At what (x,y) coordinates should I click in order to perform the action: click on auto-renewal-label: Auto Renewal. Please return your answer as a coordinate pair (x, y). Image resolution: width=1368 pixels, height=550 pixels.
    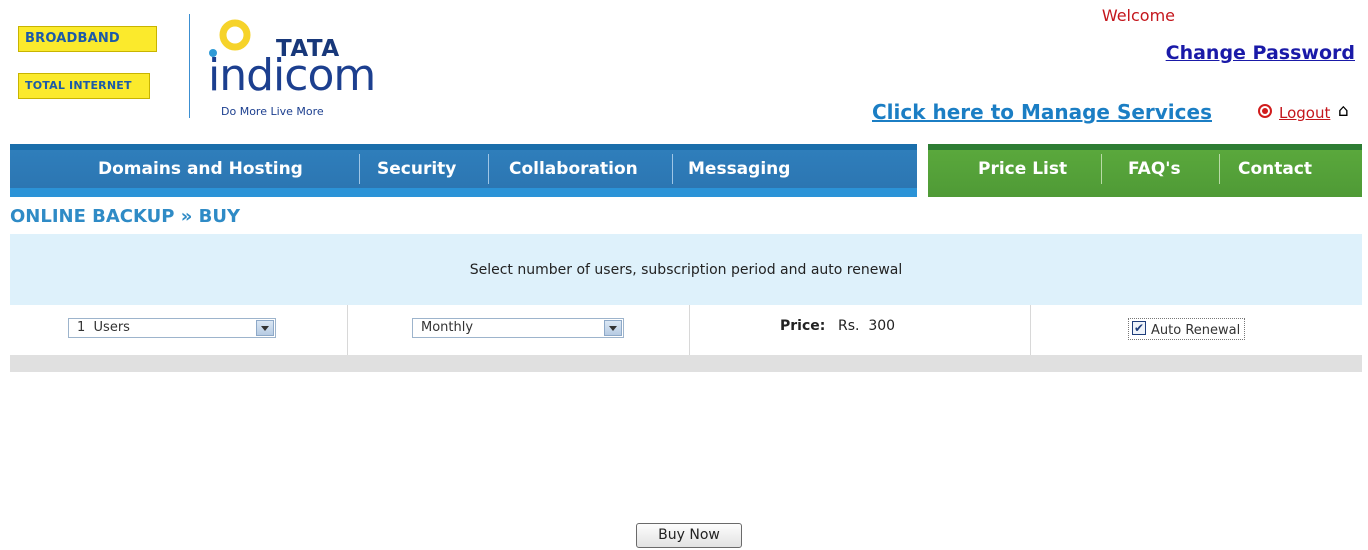
    Looking at the image, I should click on (1195, 330).